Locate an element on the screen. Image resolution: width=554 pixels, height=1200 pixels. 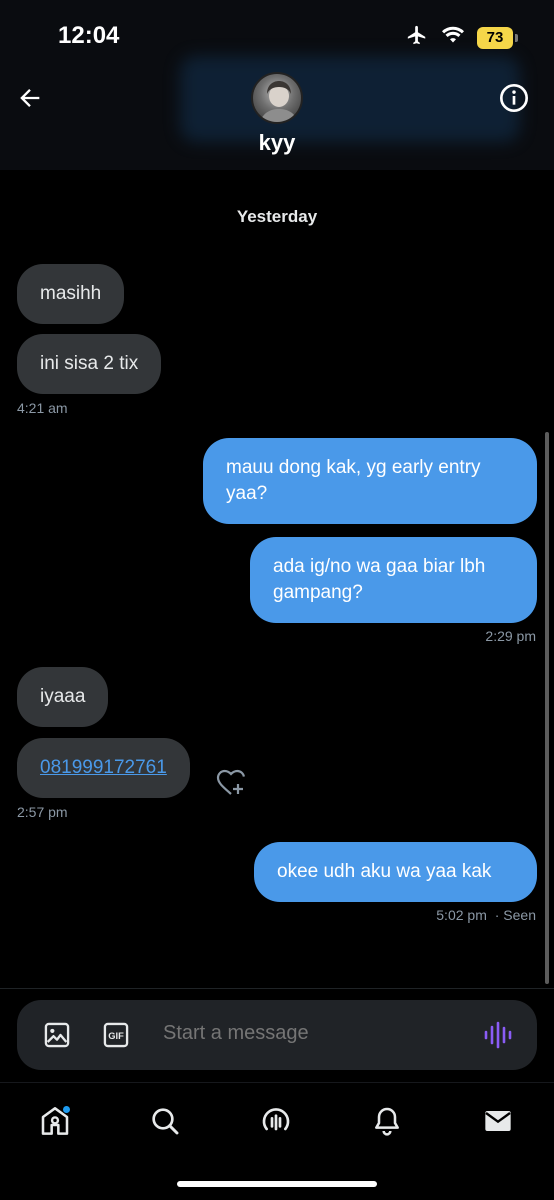
gif-button: GIF is located at coordinates (116, 1035).